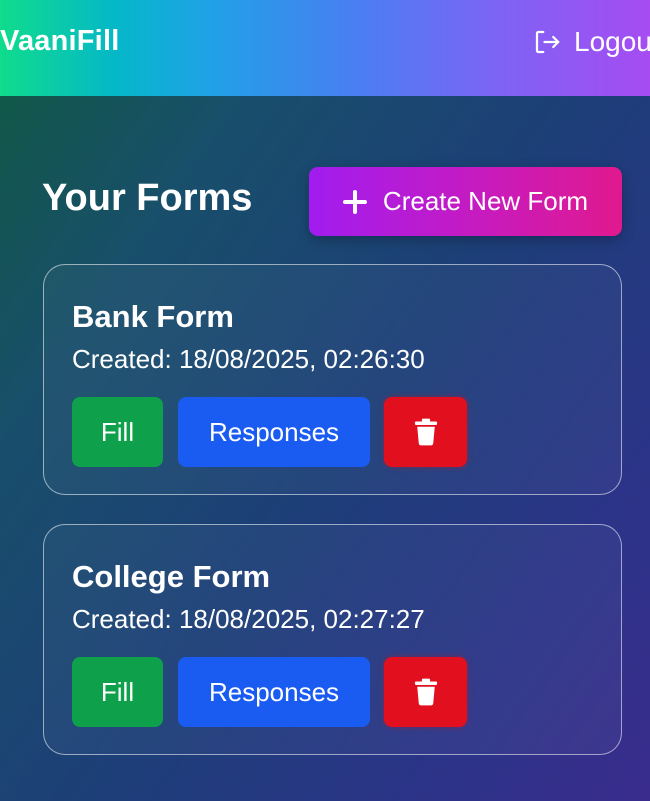  Describe the element at coordinates (147, 198) in the screenshot. I see `page-title: Your Forms` at that location.